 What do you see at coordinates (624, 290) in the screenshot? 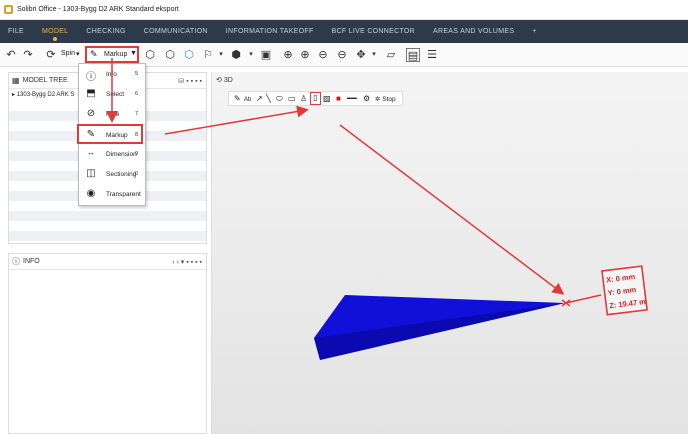
I see `coordinate-label: X: 0 mm Y: 0 mm Z: 19.47 m` at bounding box center [624, 290].